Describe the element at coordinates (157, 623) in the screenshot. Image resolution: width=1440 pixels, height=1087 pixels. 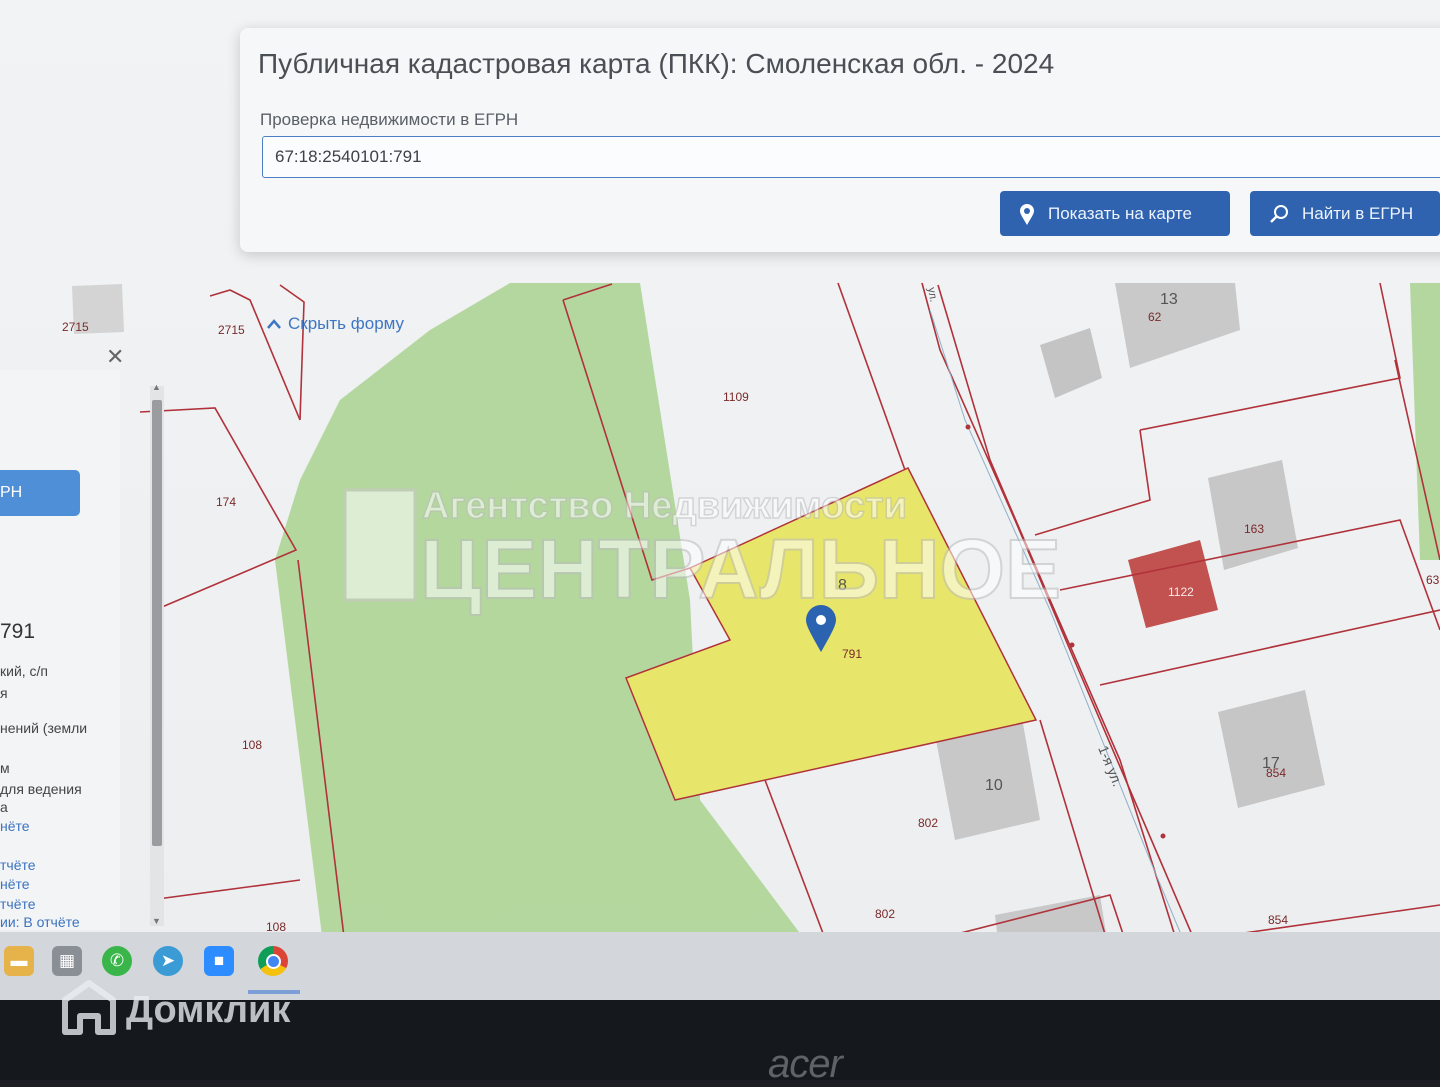
I see `scrollbar-thumb` at that location.